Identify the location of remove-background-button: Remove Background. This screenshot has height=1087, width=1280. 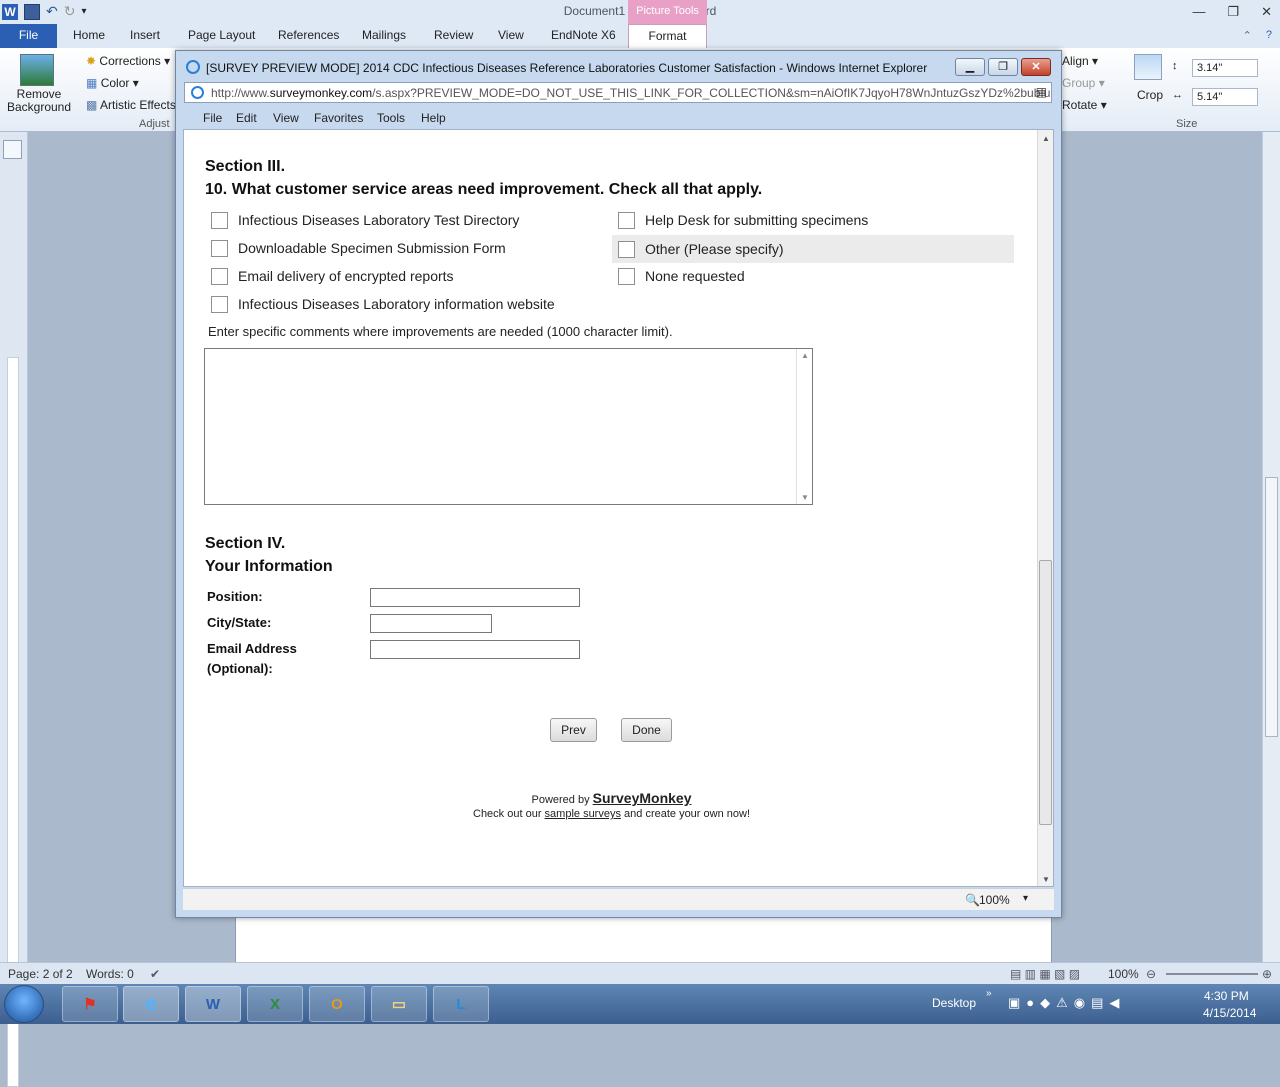
(39, 101).